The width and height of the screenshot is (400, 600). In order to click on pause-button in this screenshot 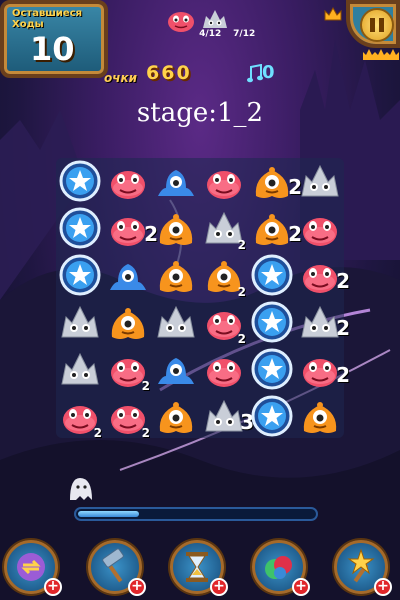, I will do `click(373, 24)`.